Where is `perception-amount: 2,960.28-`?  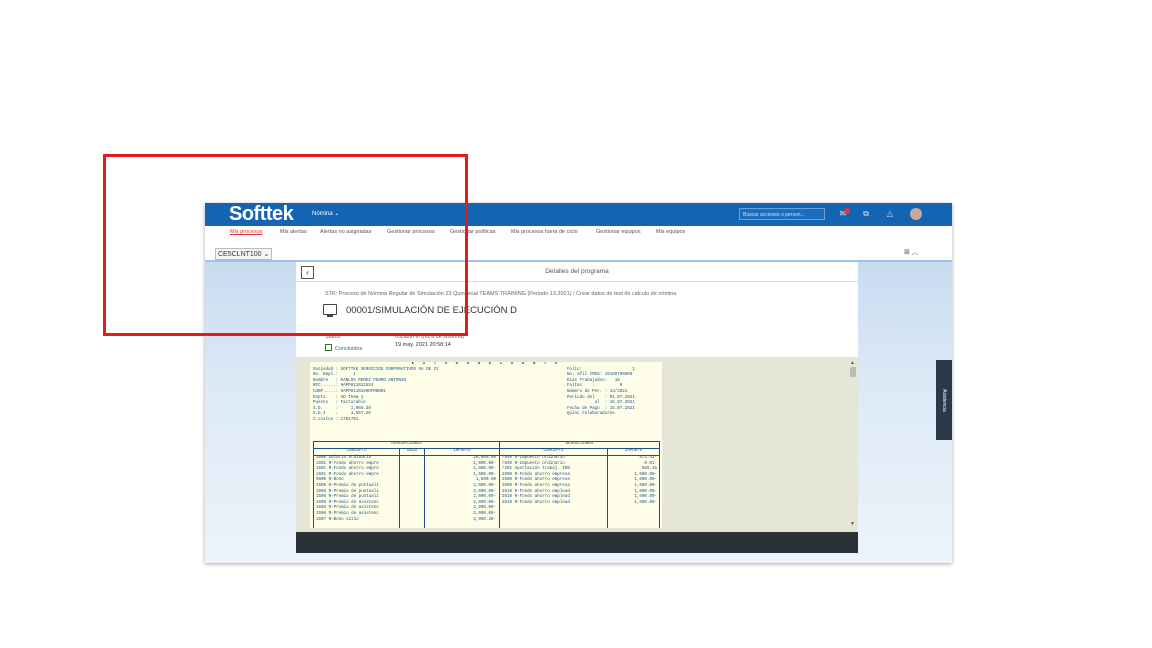 perception-amount: 2,960.28- is located at coordinates (484, 519).